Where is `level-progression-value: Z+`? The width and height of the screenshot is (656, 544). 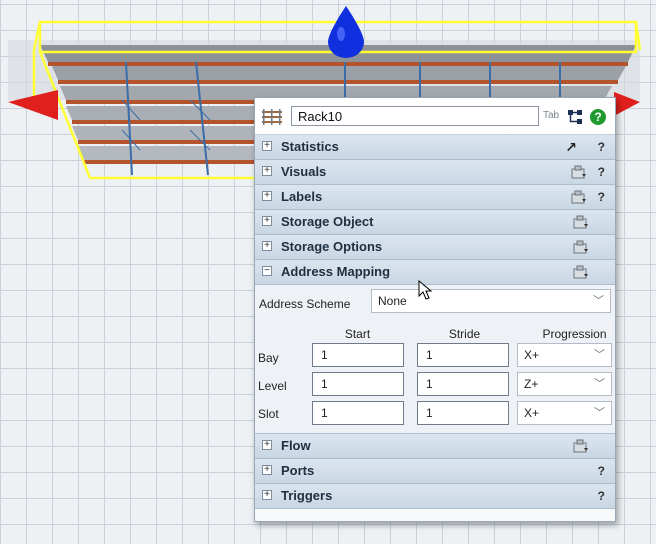
level-progression-value: Z+ is located at coordinates (531, 384).